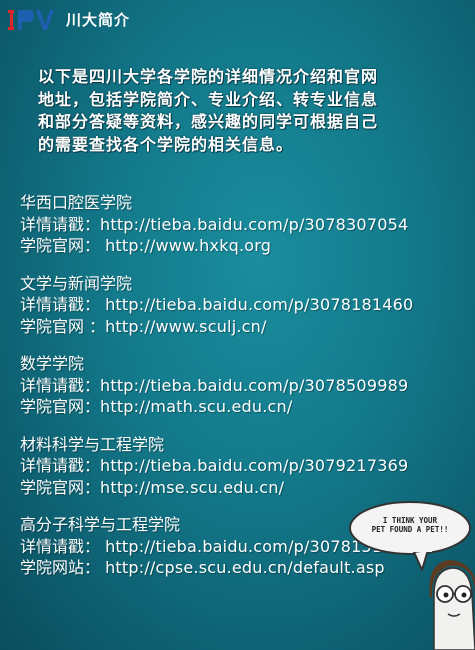 Image resolution: width=475 pixels, height=650 pixels. I want to click on site-row: 学院官网 ：http://www.sculj.cn/, so click(245, 327).